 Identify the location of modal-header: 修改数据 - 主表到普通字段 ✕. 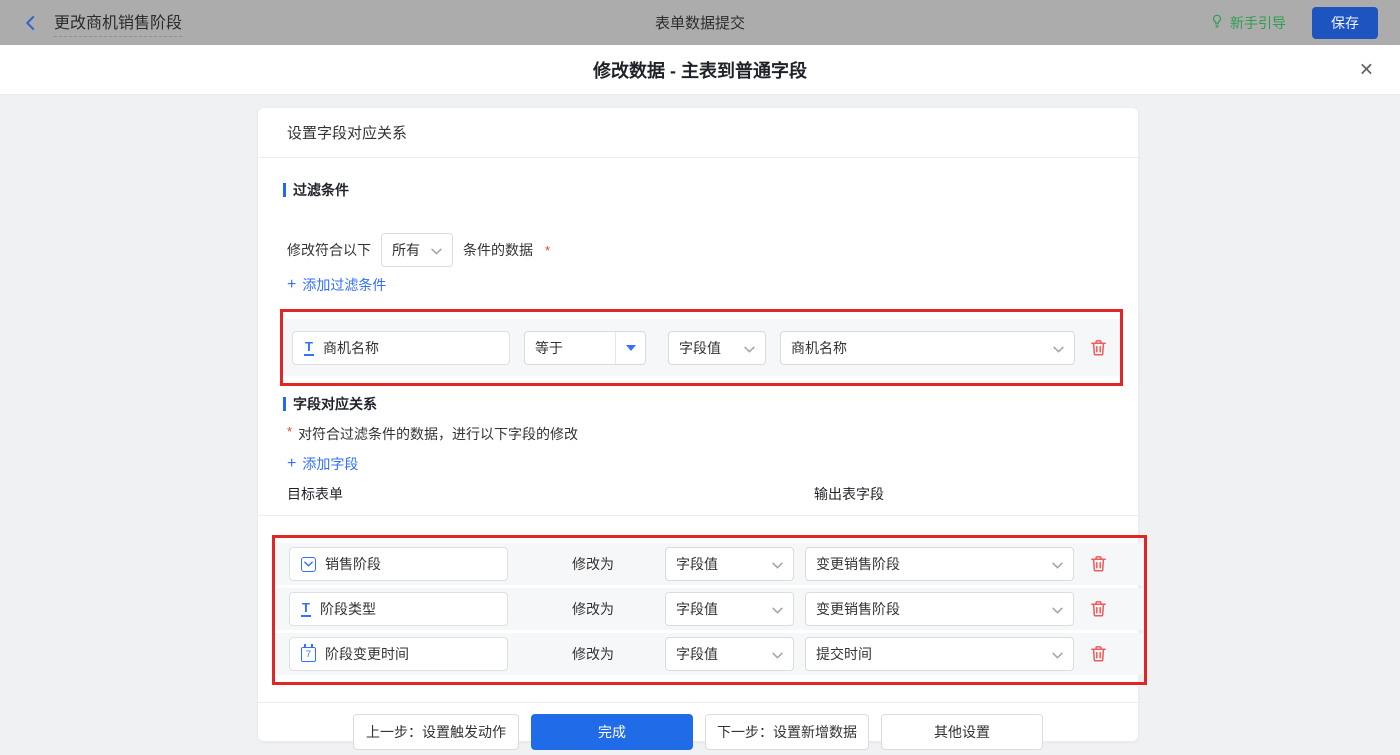
(700, 70).